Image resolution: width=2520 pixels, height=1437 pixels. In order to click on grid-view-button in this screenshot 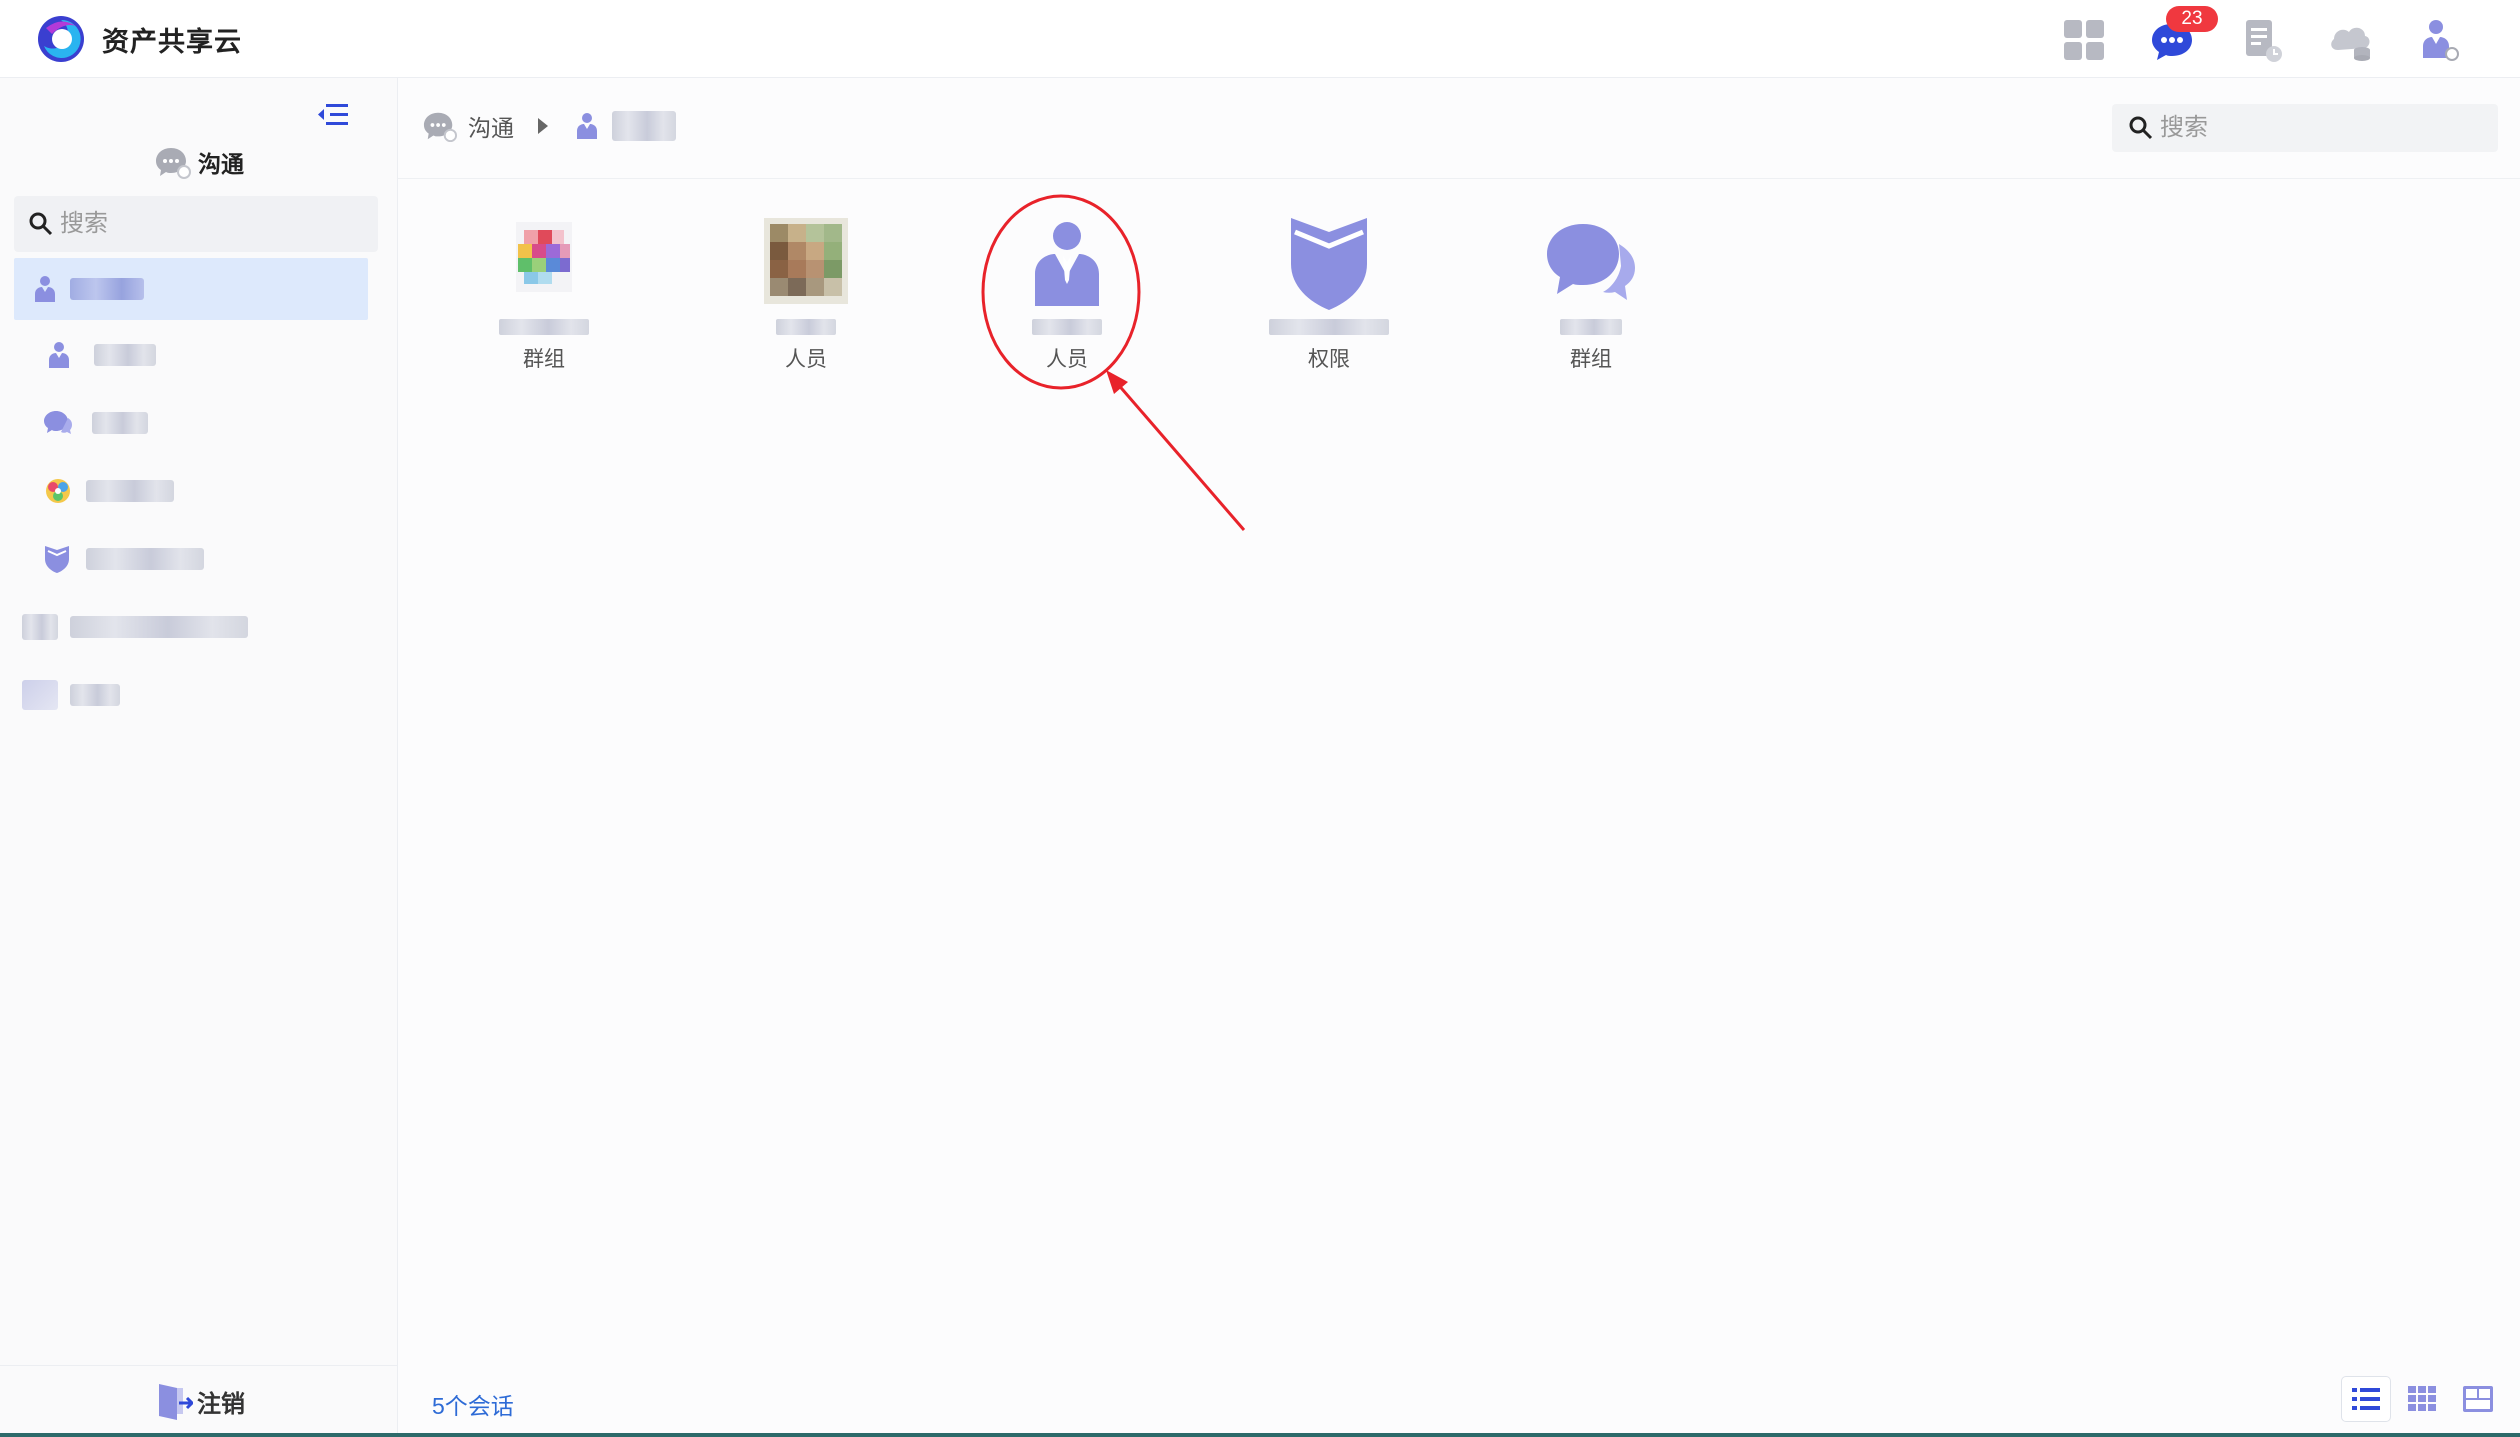, I will do `click(2422, 1399)`.